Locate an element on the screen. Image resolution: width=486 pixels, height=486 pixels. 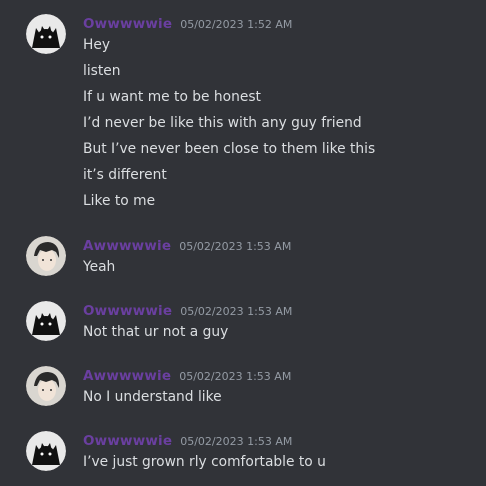
message-text: Not that ur not a guy is located at coordinates (156, 332).